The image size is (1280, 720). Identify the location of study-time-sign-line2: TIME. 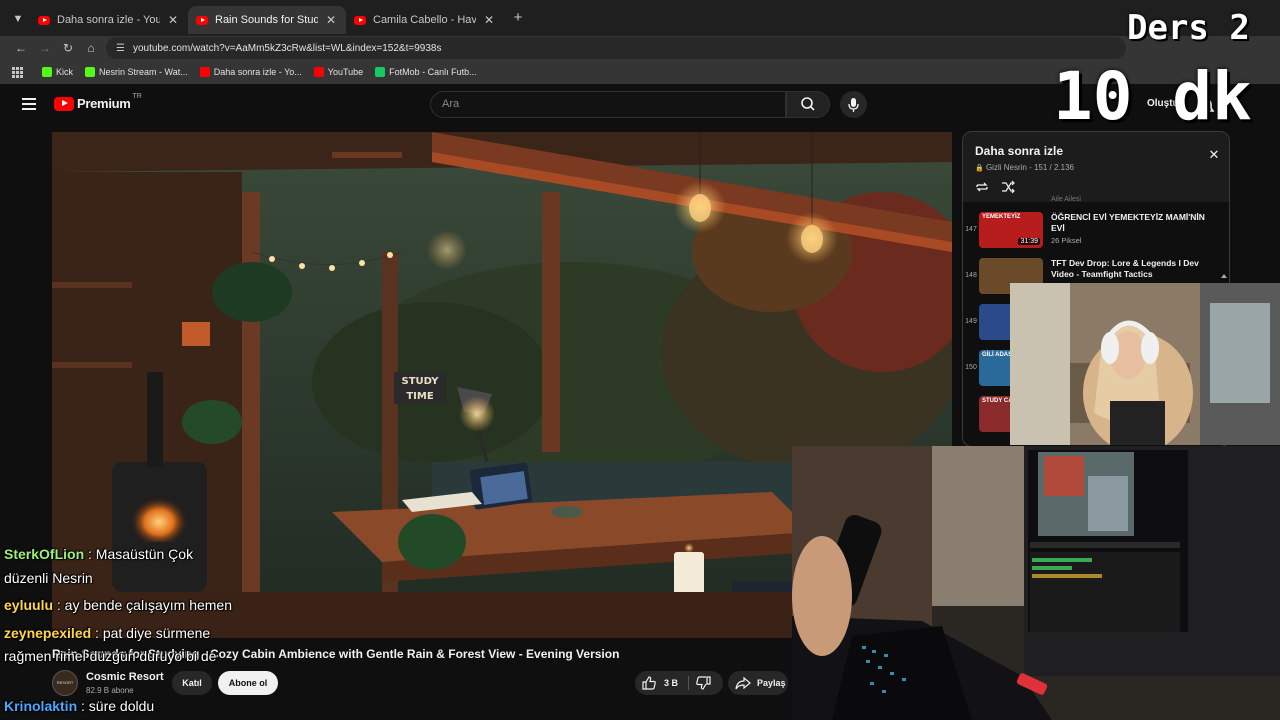
(419, 396).